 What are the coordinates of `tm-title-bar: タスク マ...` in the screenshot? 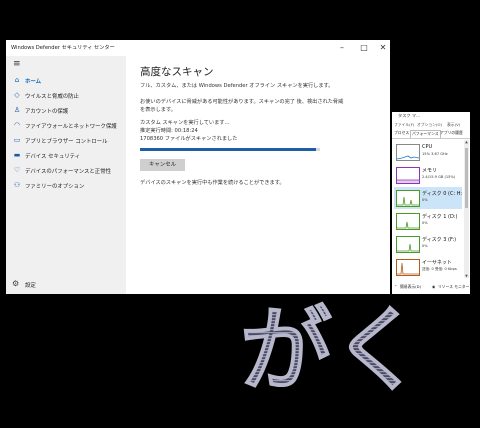 It's located at (431, 116).